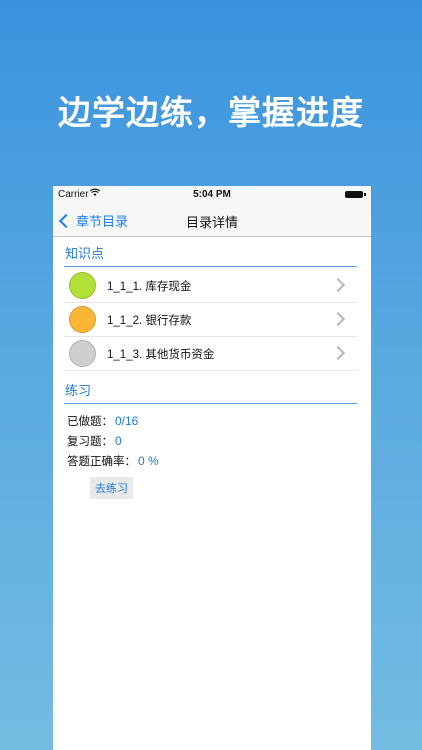  I want to click on accuracy-row: 答题正确率： 0 %, so click(219, 461).